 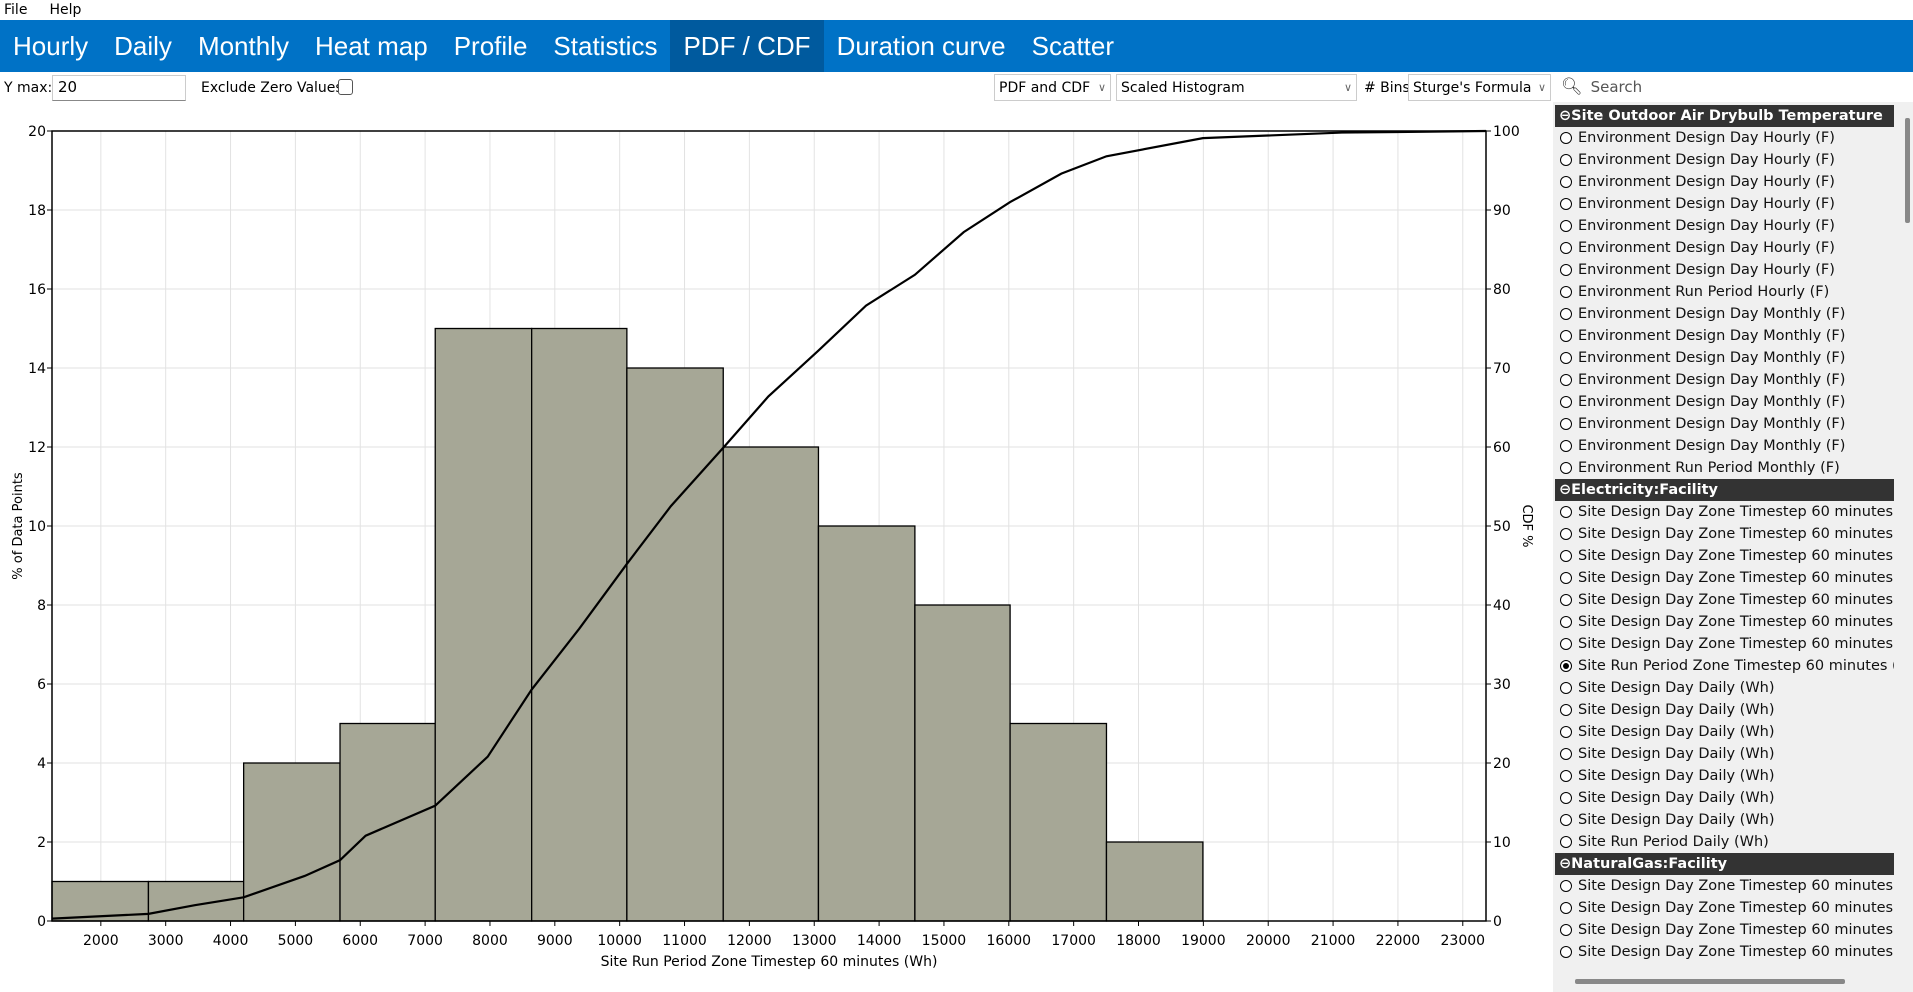 I want to click on horizontal-scrollbar, so click(x=1710, y=981).